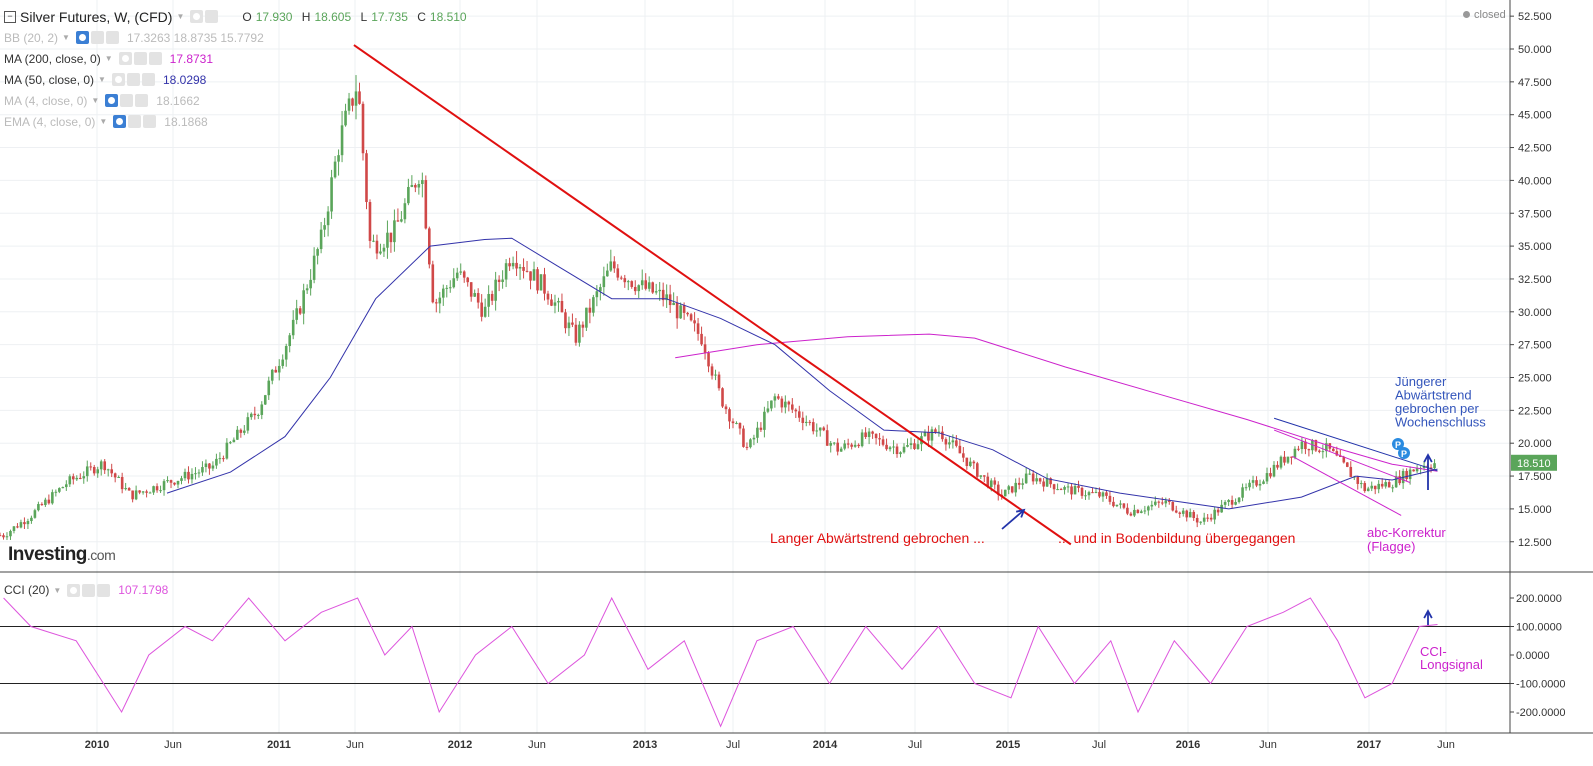 Image resolution: width=1593 pixels, height=766 pixels. I want to click on x-tick-label: Jul, so click(915, 745).